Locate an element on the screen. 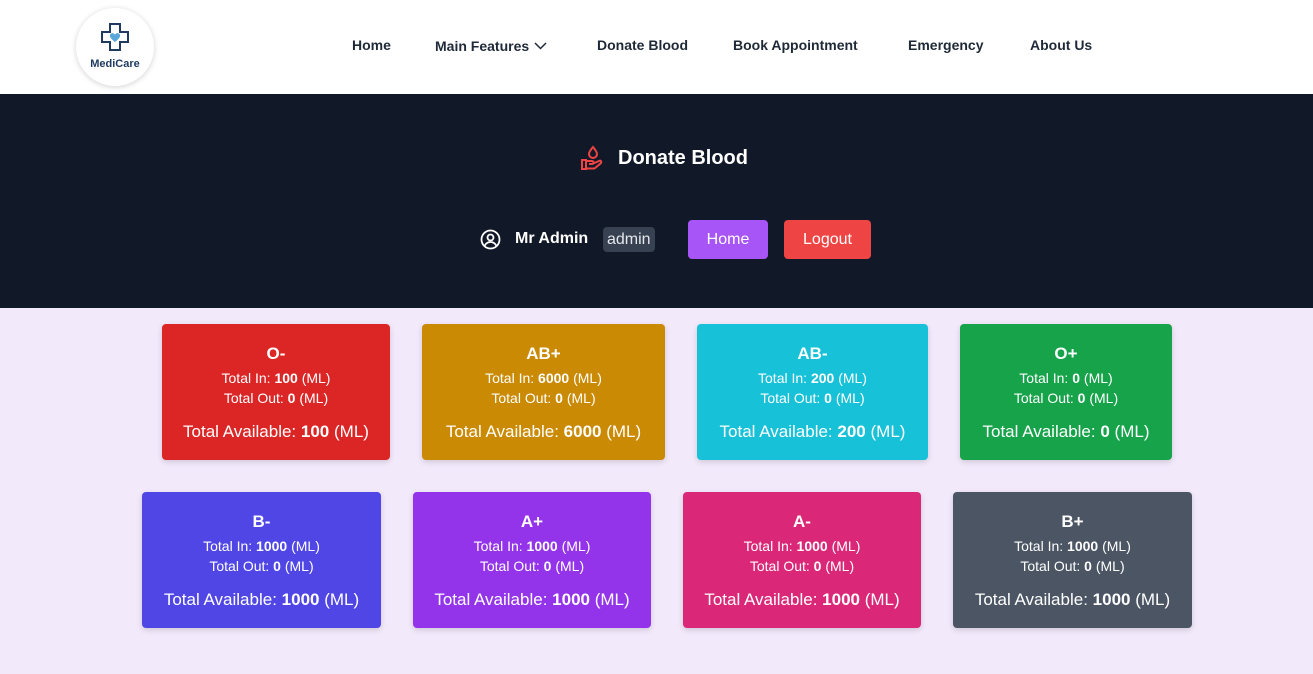  total-in-value: 6000 is located at coordinates (554, 378).